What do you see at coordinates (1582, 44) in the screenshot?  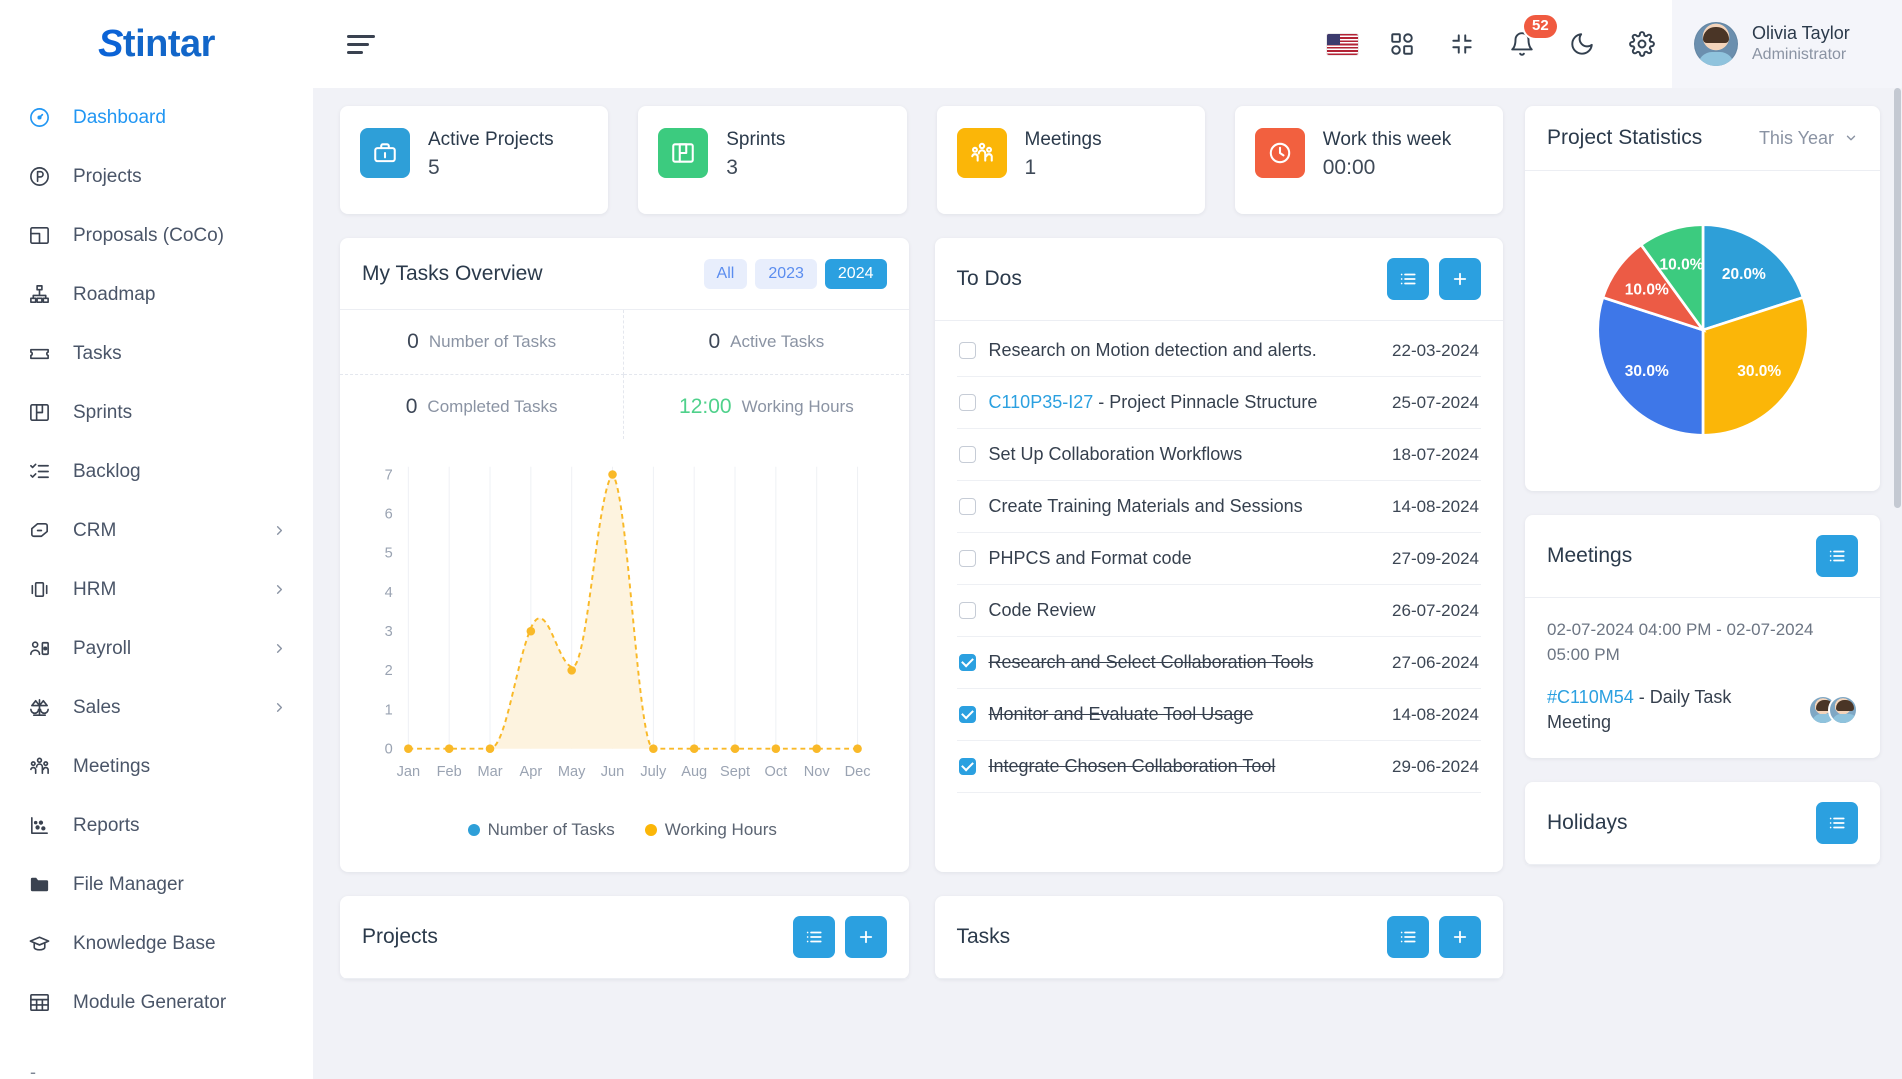 I see `moon-icon` at bounding box center [1582, 44].